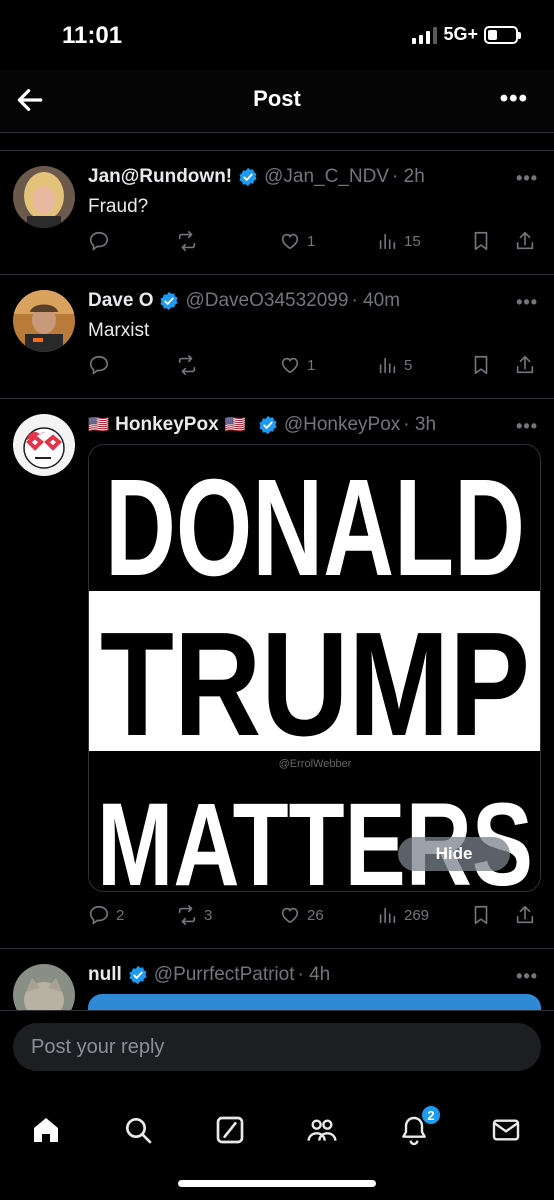 The width and height of the screenshot is (554, 1200). Describe the element at coordinates (412, 241) in the screenshot. I see `view-count: 15` at that location.